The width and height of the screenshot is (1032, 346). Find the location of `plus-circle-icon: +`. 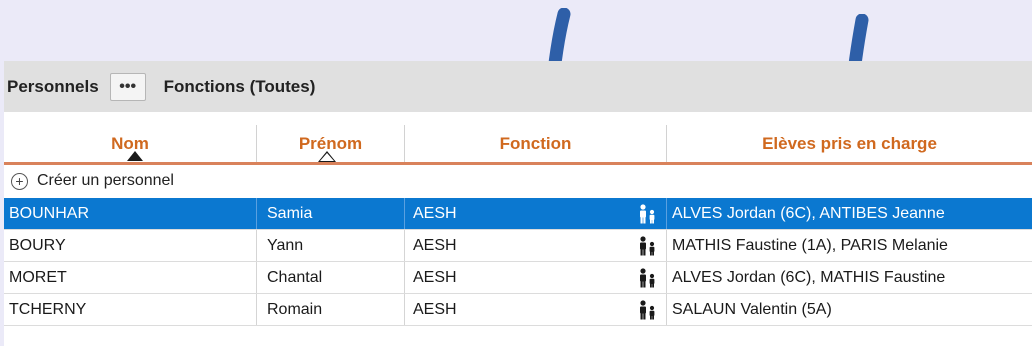

plus-circle-icon: + is located at coordinates (19, 181).